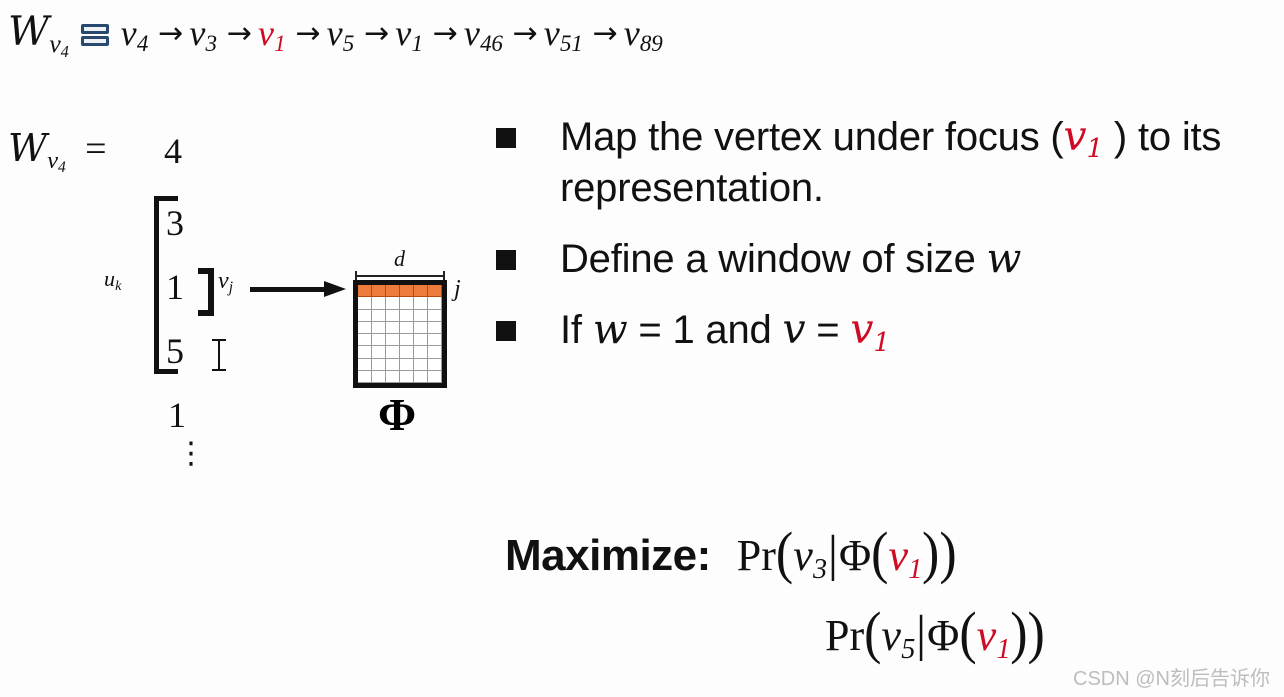 The width and height of the screenshot is (1284, 697). What do you see at coordinates (230, 288) in the screenshot?
I see `vj-sub: j` at bounding box center [230, 288].